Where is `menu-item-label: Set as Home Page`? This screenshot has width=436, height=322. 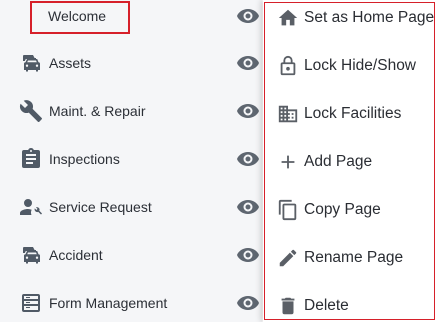 menu-item-label: Set as Home Page is located at coordinates (369, 17).